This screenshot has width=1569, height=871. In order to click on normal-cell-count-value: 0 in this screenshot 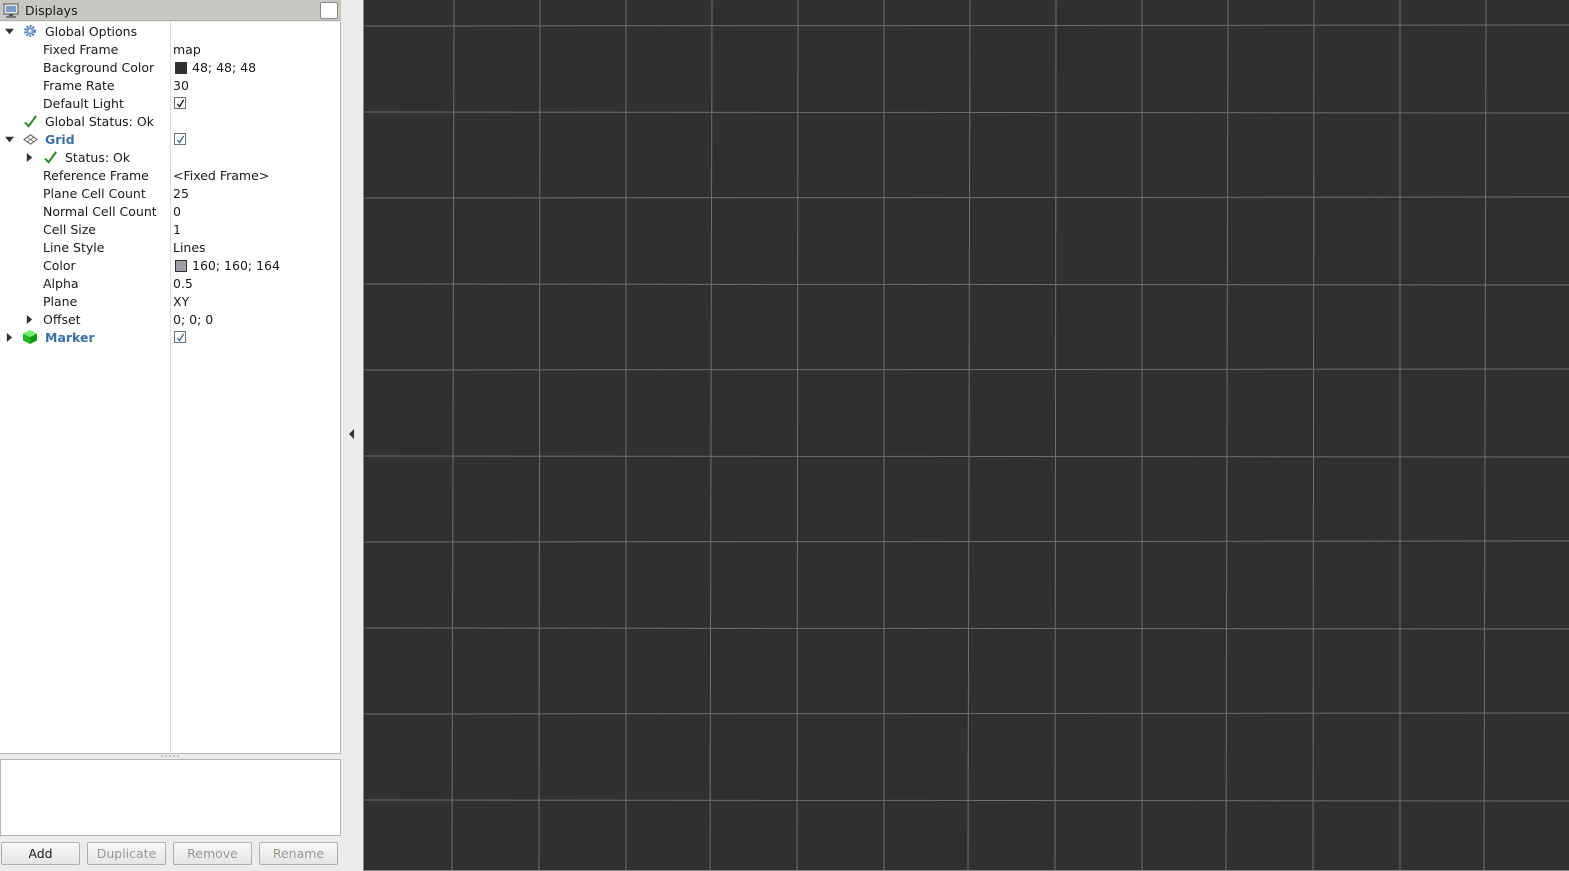, I will do `click(177, 211)`.